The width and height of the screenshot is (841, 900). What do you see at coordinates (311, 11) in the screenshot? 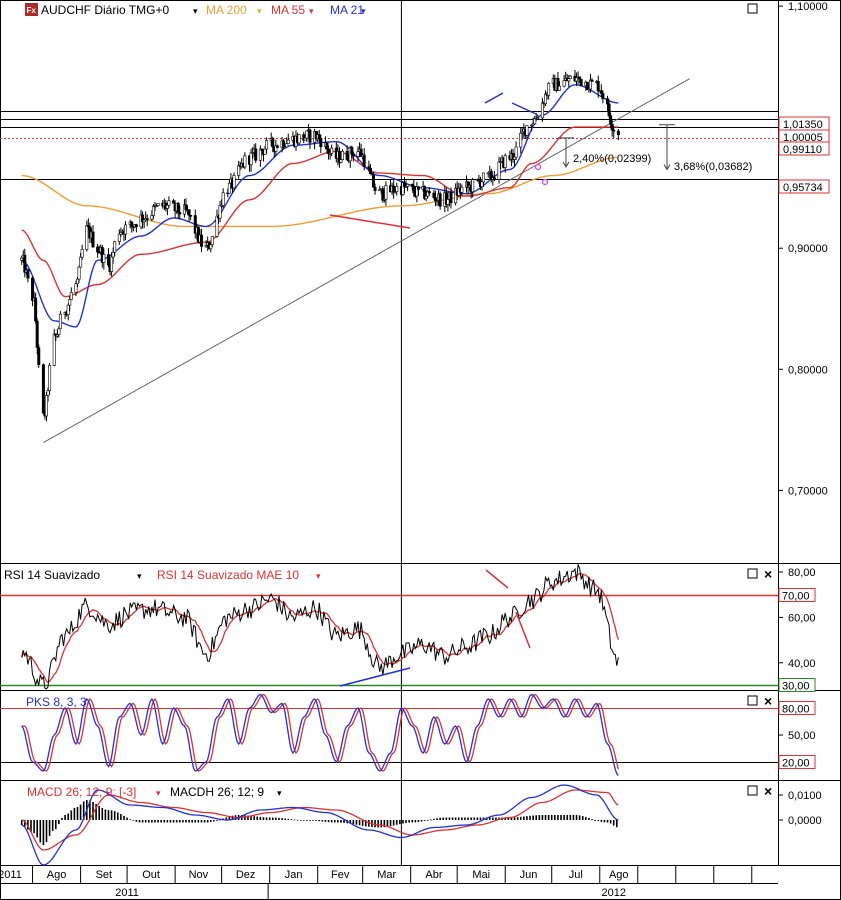
I see `indicator-dropdown-icon: ▾` at bounding box center [311, 11].